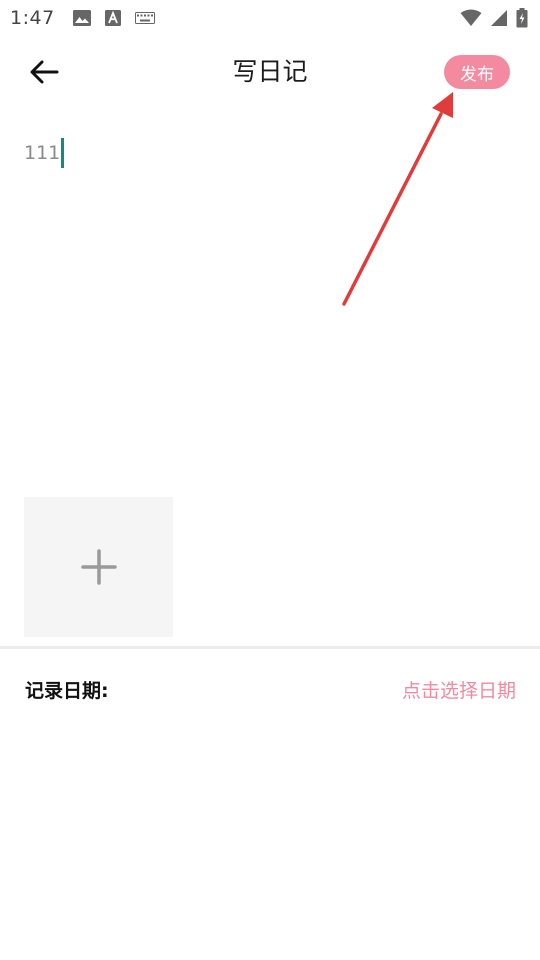 The width and height of the screenshot is (540, 960). What do you see at coordinates (459, 689) in the screenshot?
I see `select-date-button: 点击选择日期` at bounding box center [459, 689].